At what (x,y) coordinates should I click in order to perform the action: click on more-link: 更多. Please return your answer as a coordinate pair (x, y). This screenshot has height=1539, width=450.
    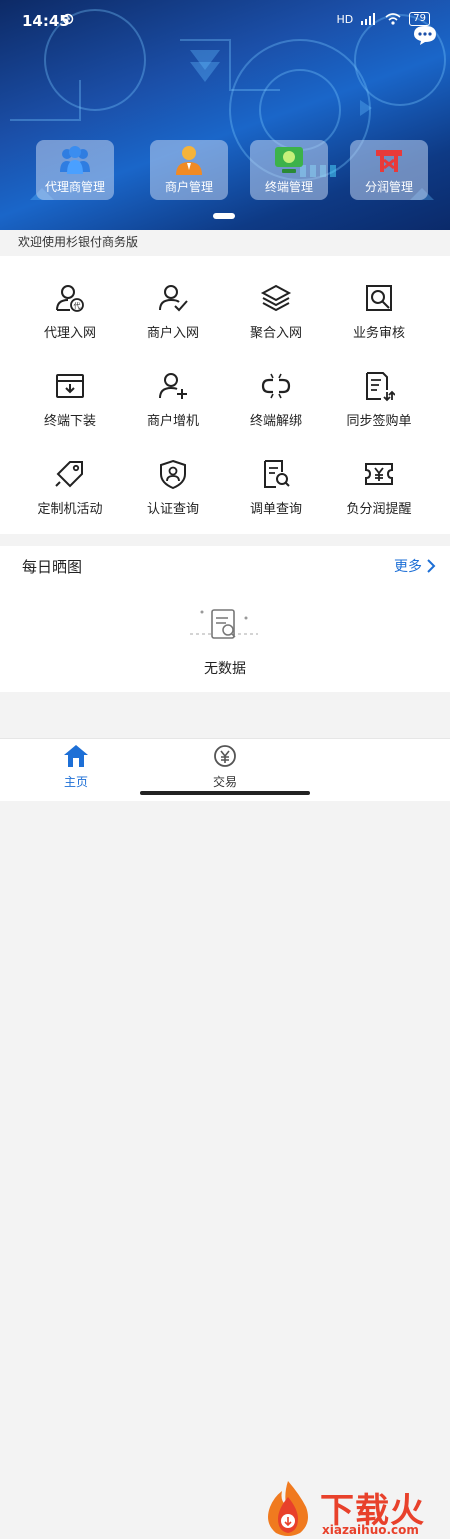
    Looking at the image, I should click on (415, 566).